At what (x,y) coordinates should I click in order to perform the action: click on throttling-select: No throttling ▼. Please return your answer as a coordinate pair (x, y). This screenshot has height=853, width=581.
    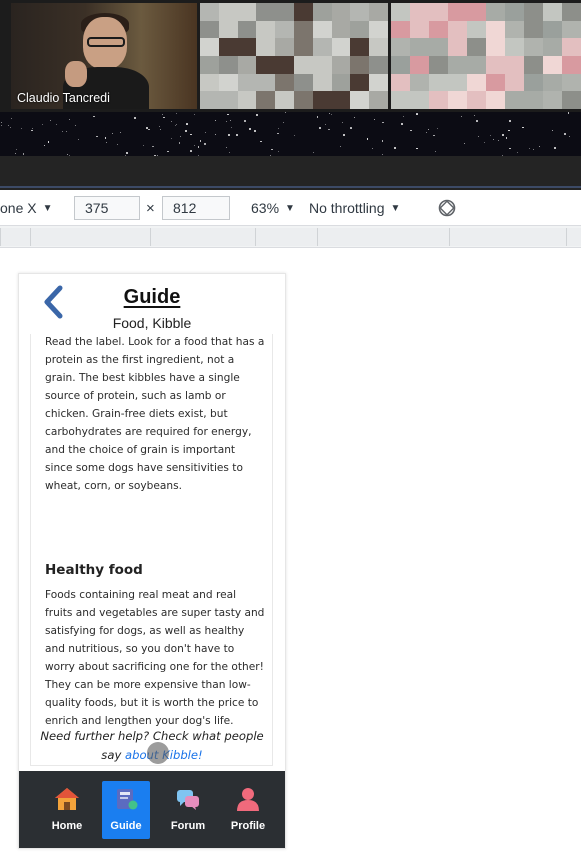
    Looking at the image, I should click on (354, 208).